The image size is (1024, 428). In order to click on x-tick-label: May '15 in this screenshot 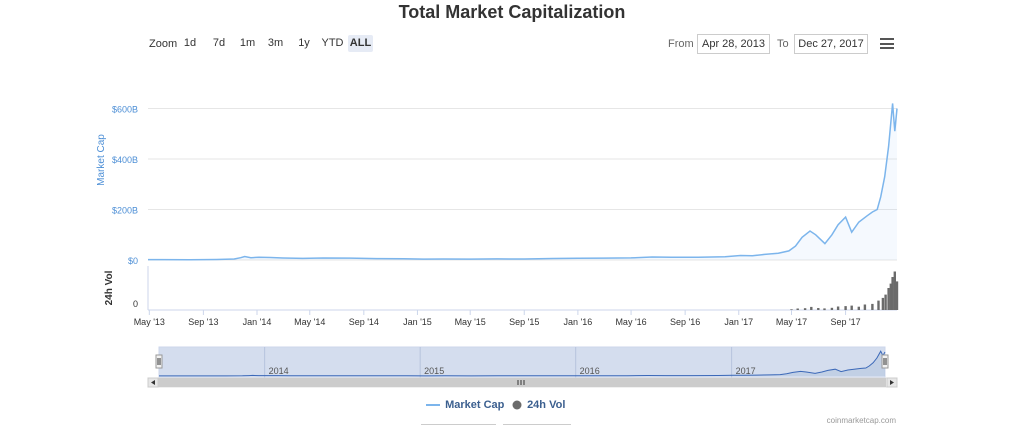, I will do `click(470, 322)`.